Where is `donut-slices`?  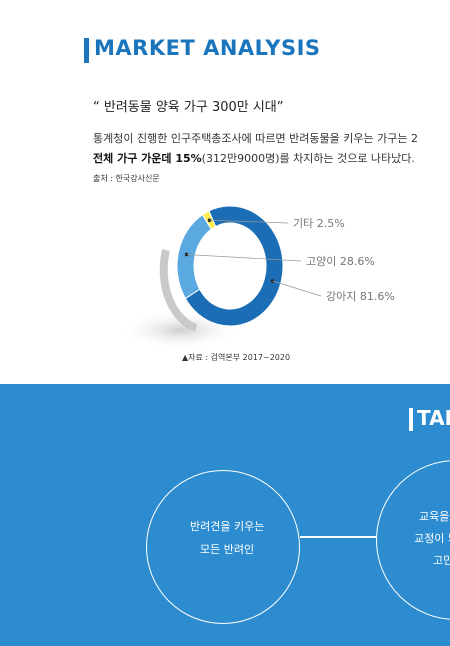
donut-slices is located at coordinates (230, 266).